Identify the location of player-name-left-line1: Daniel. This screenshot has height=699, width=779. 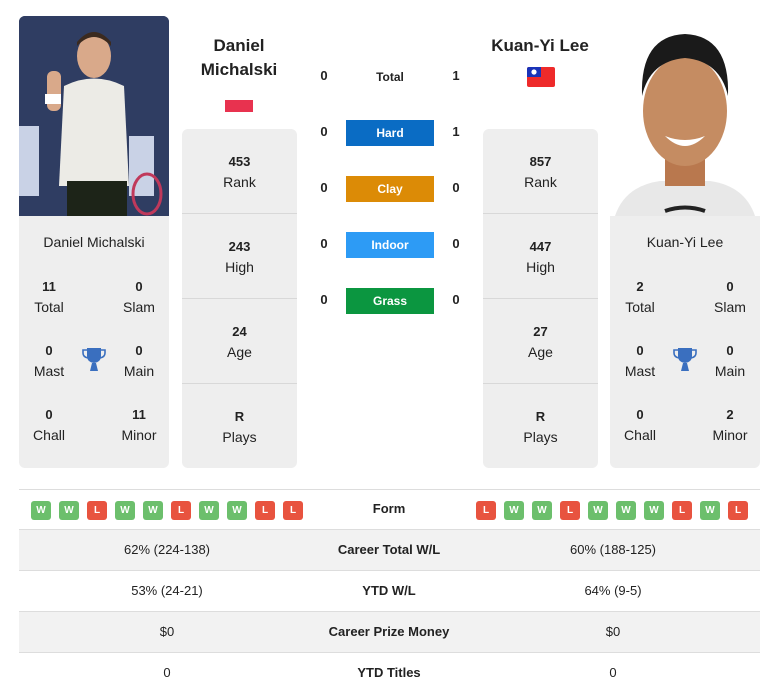
(239, 45).